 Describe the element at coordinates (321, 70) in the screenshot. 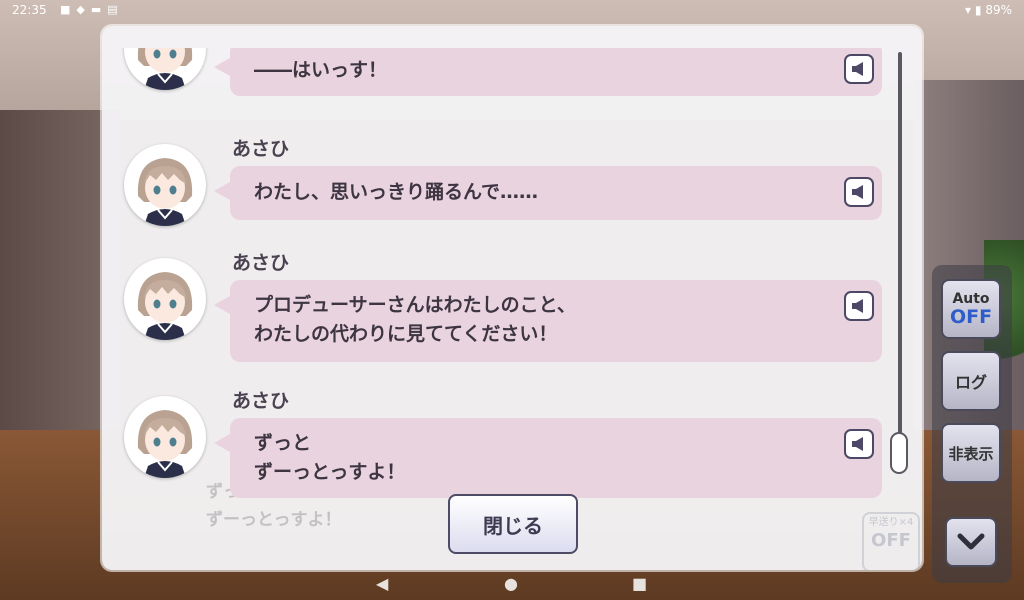

I see `message-text: ――はいっす！` at that location.